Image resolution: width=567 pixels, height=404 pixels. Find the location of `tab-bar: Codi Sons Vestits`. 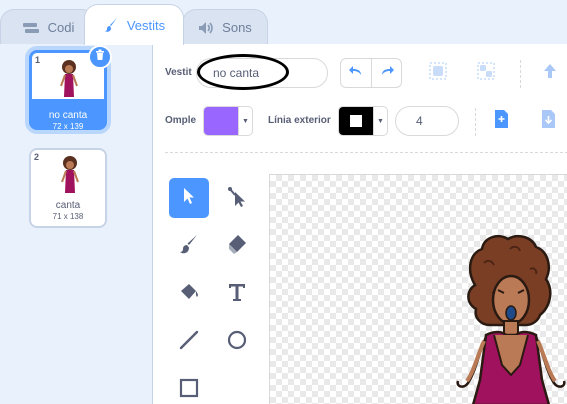

tab-bar: Codi Sons Vestits is located at coordinates (283, 22).